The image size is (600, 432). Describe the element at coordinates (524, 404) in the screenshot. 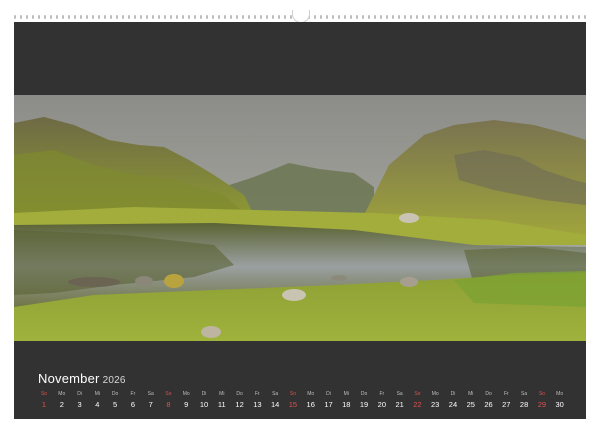

I see `day-number: 28` at that location.